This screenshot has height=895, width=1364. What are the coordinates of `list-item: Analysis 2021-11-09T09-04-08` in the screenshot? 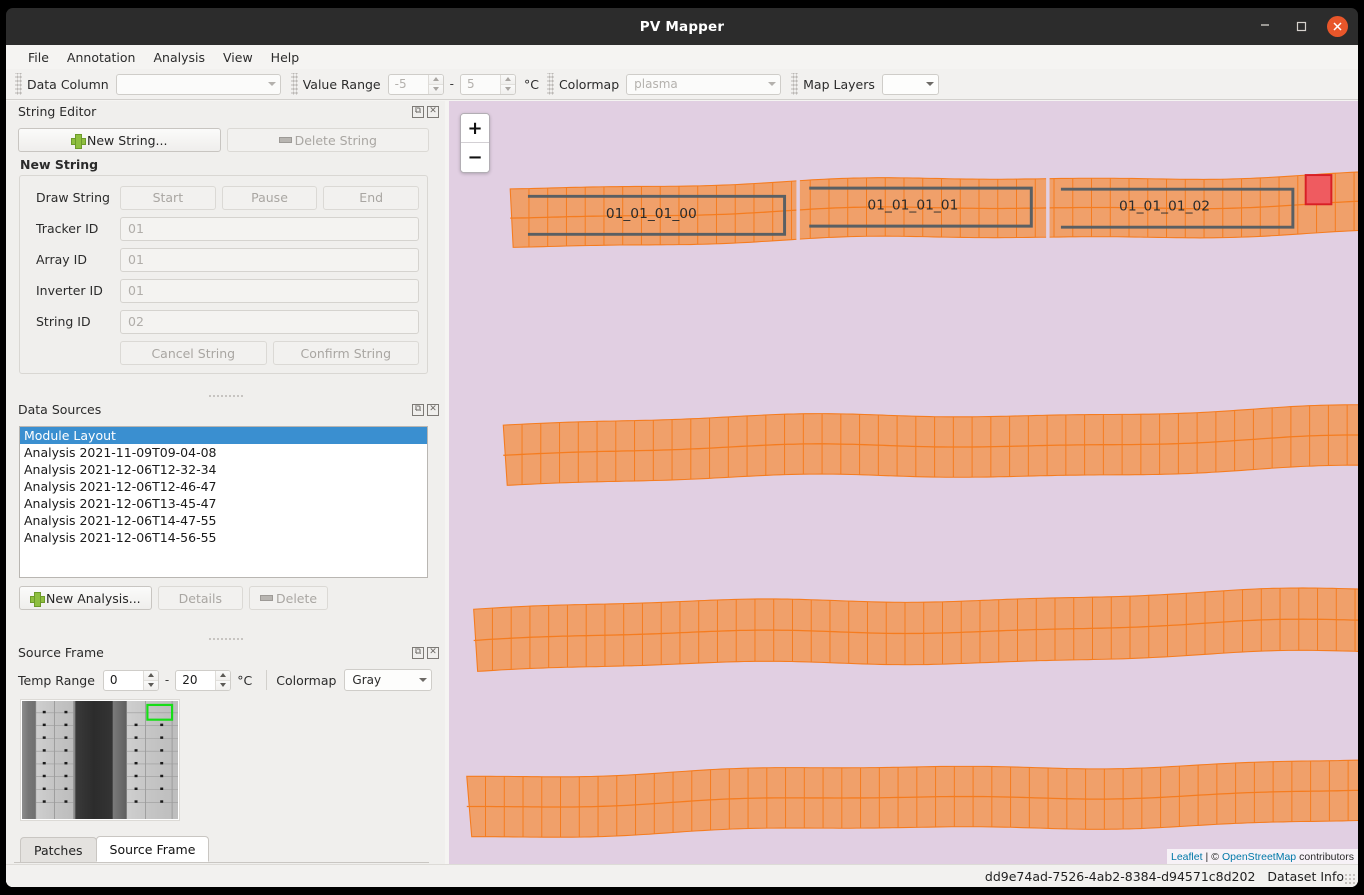 It's located at (223, 452).